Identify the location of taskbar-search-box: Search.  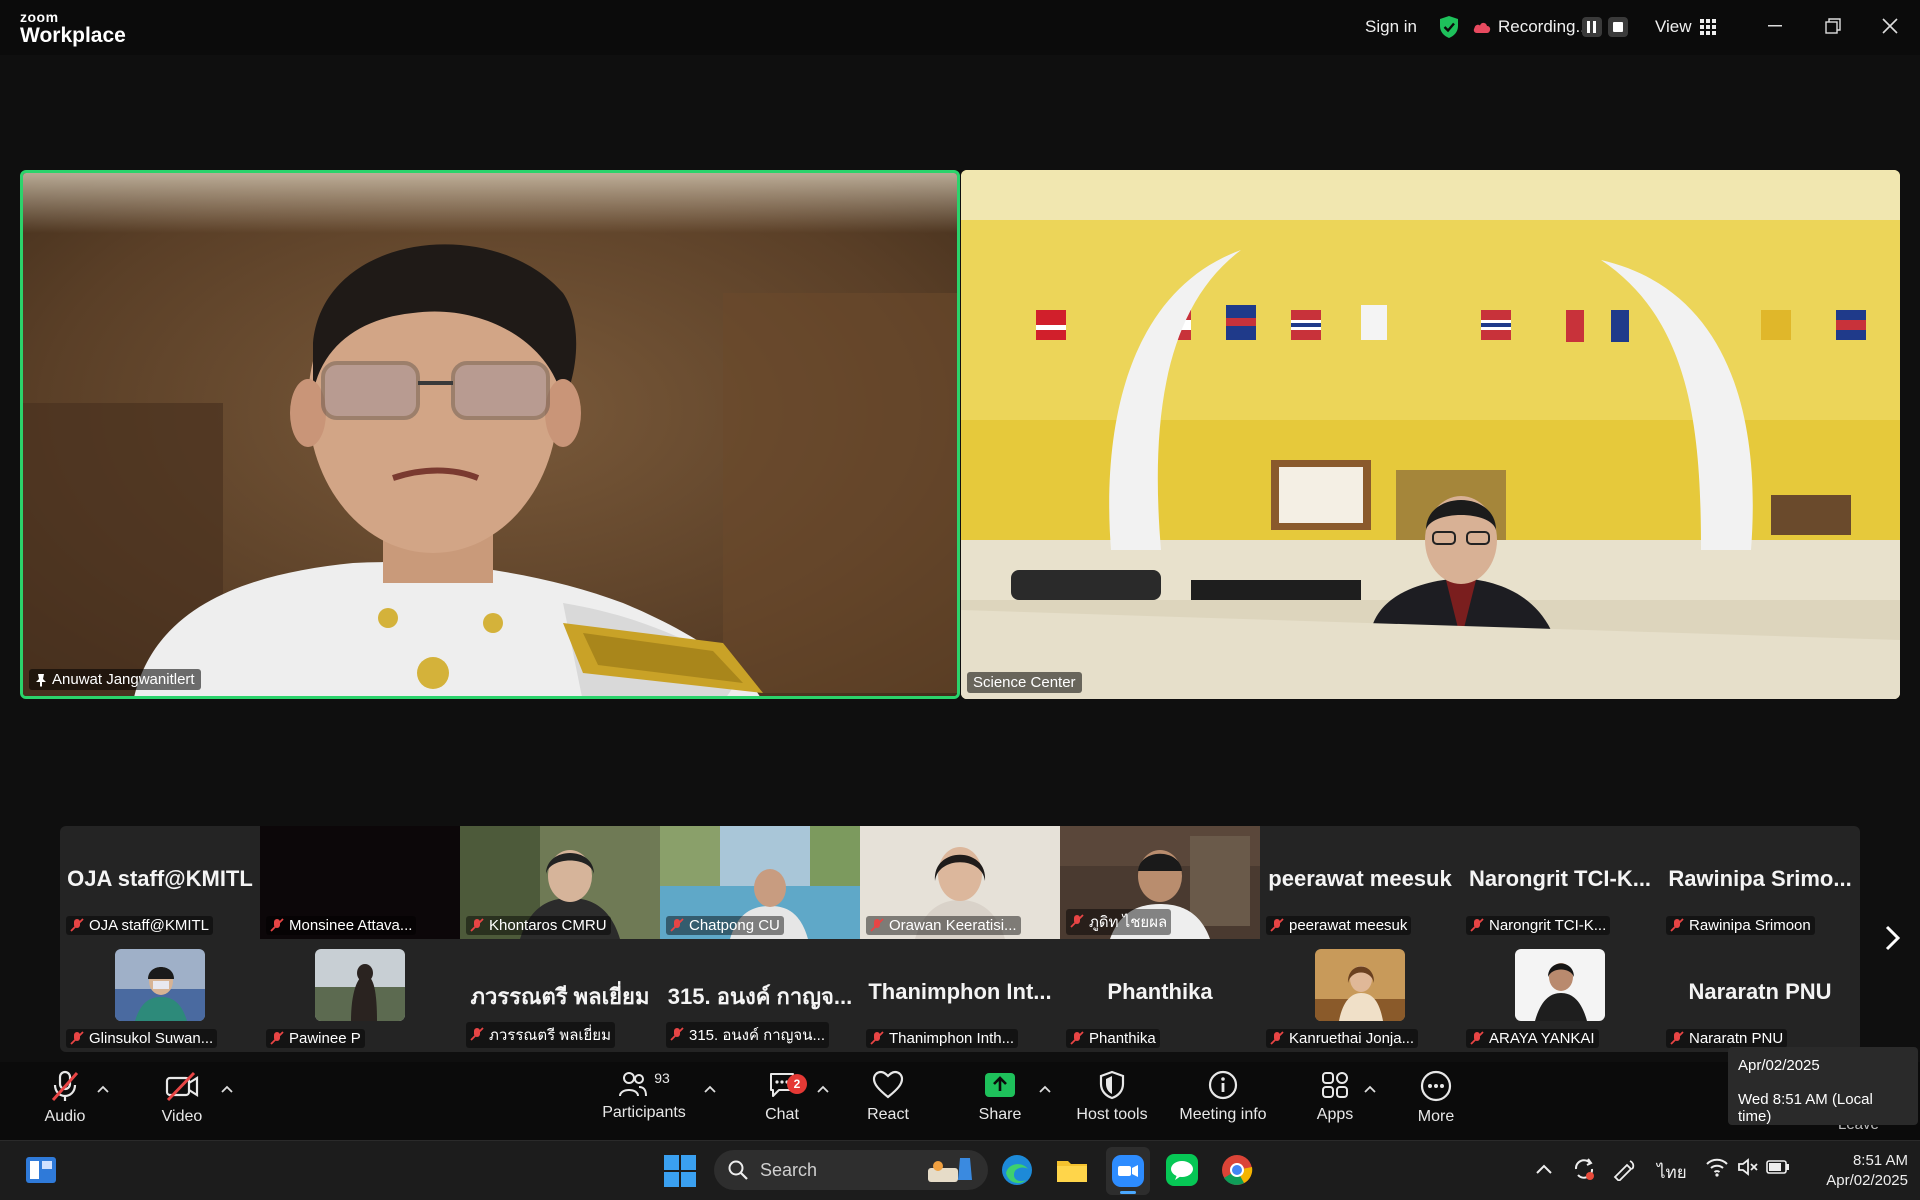
(851, 1170).